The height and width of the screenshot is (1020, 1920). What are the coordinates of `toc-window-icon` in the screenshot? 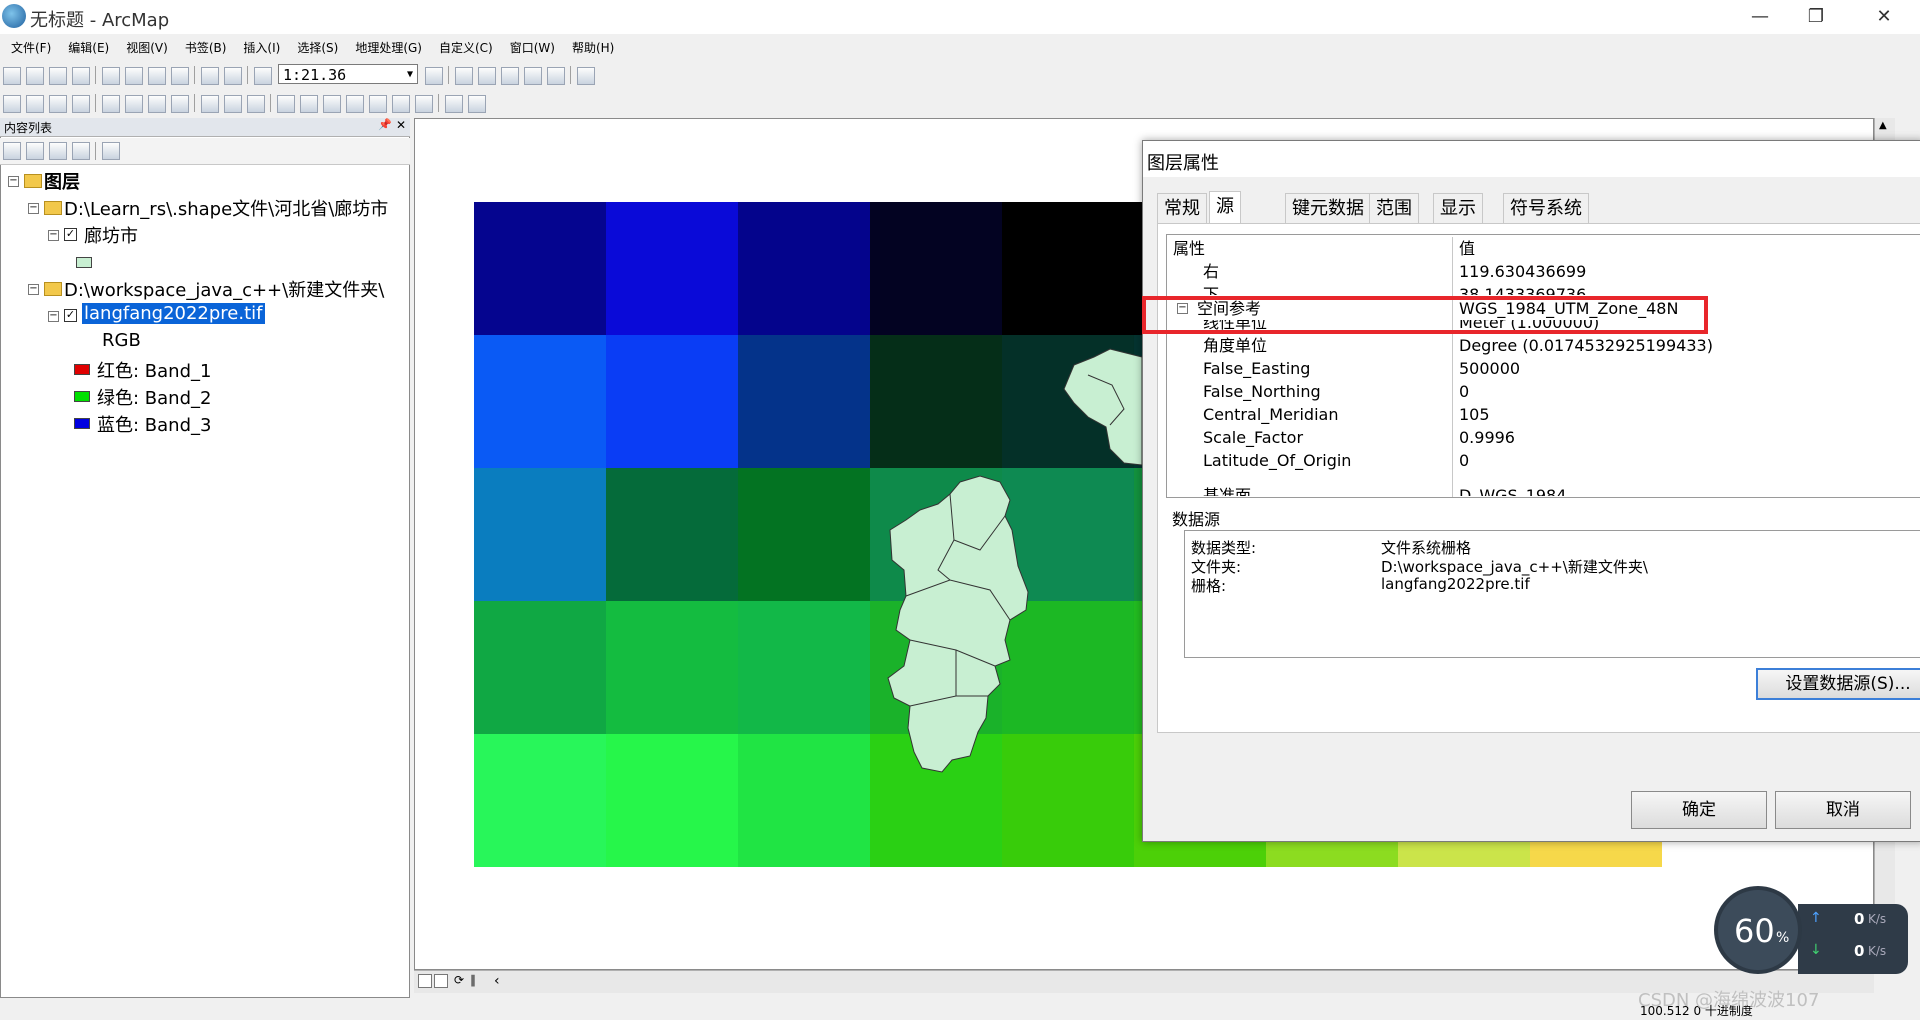 It's located at (464, 76).